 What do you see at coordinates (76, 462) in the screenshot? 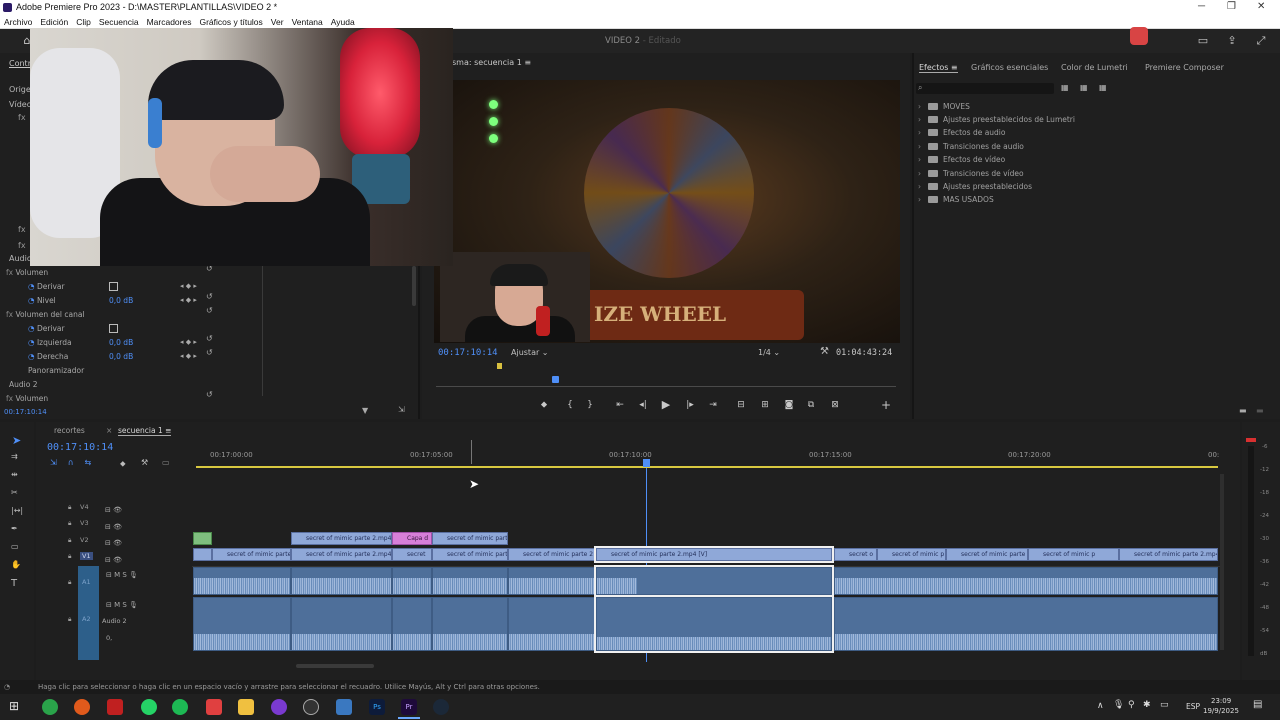
I see `timeline-tools: ⇲∩⇆` at bounding box center [76, 462].